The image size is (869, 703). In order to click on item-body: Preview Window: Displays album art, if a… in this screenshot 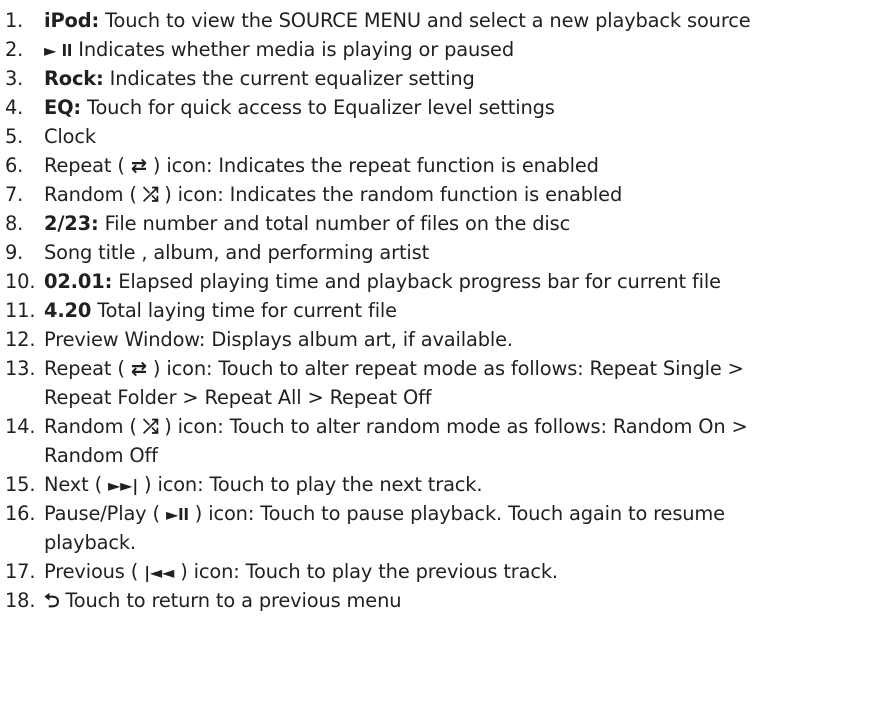, I will do `click(278, 339)`.